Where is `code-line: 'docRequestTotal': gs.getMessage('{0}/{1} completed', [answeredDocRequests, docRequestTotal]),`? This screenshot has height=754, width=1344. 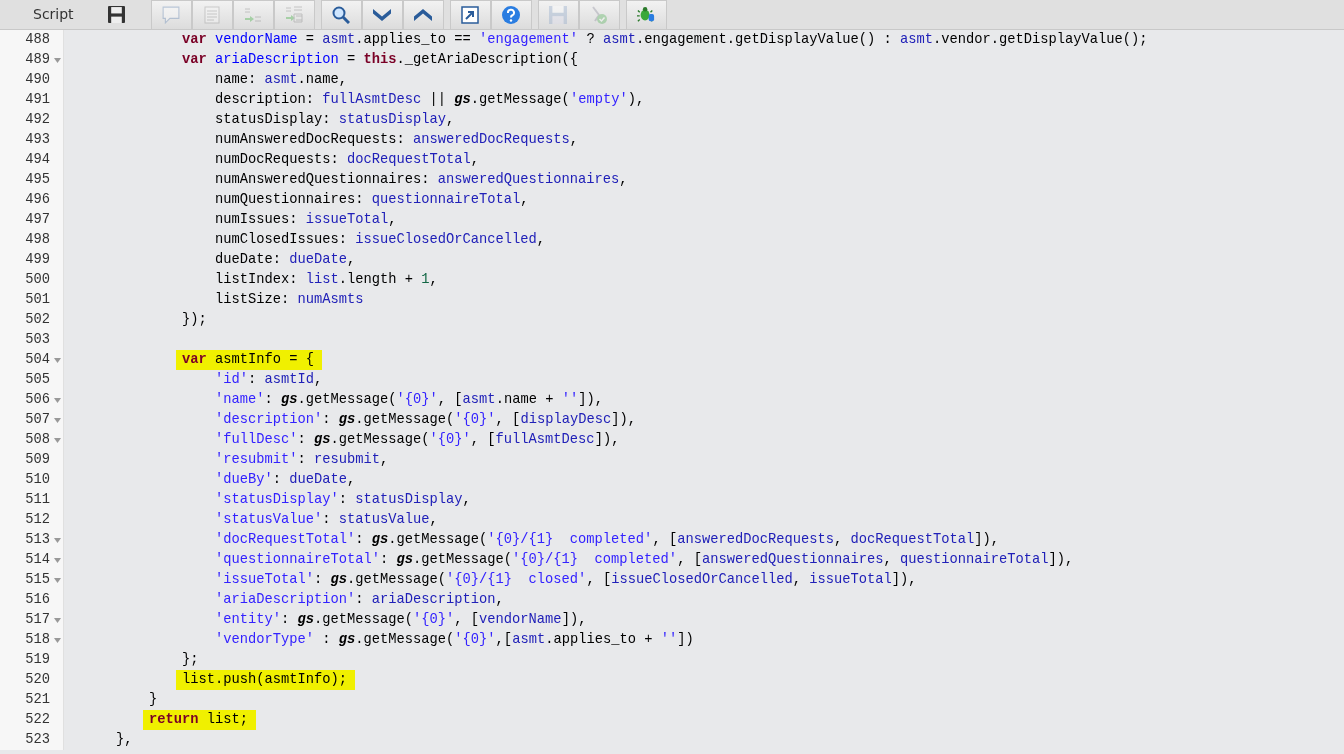
code-line: 'docRequestTotal': gs.getMessage('{0}/{1} completed', [answeredDocRequests, docRequestTotal]), is located at coordinates (607, 540).